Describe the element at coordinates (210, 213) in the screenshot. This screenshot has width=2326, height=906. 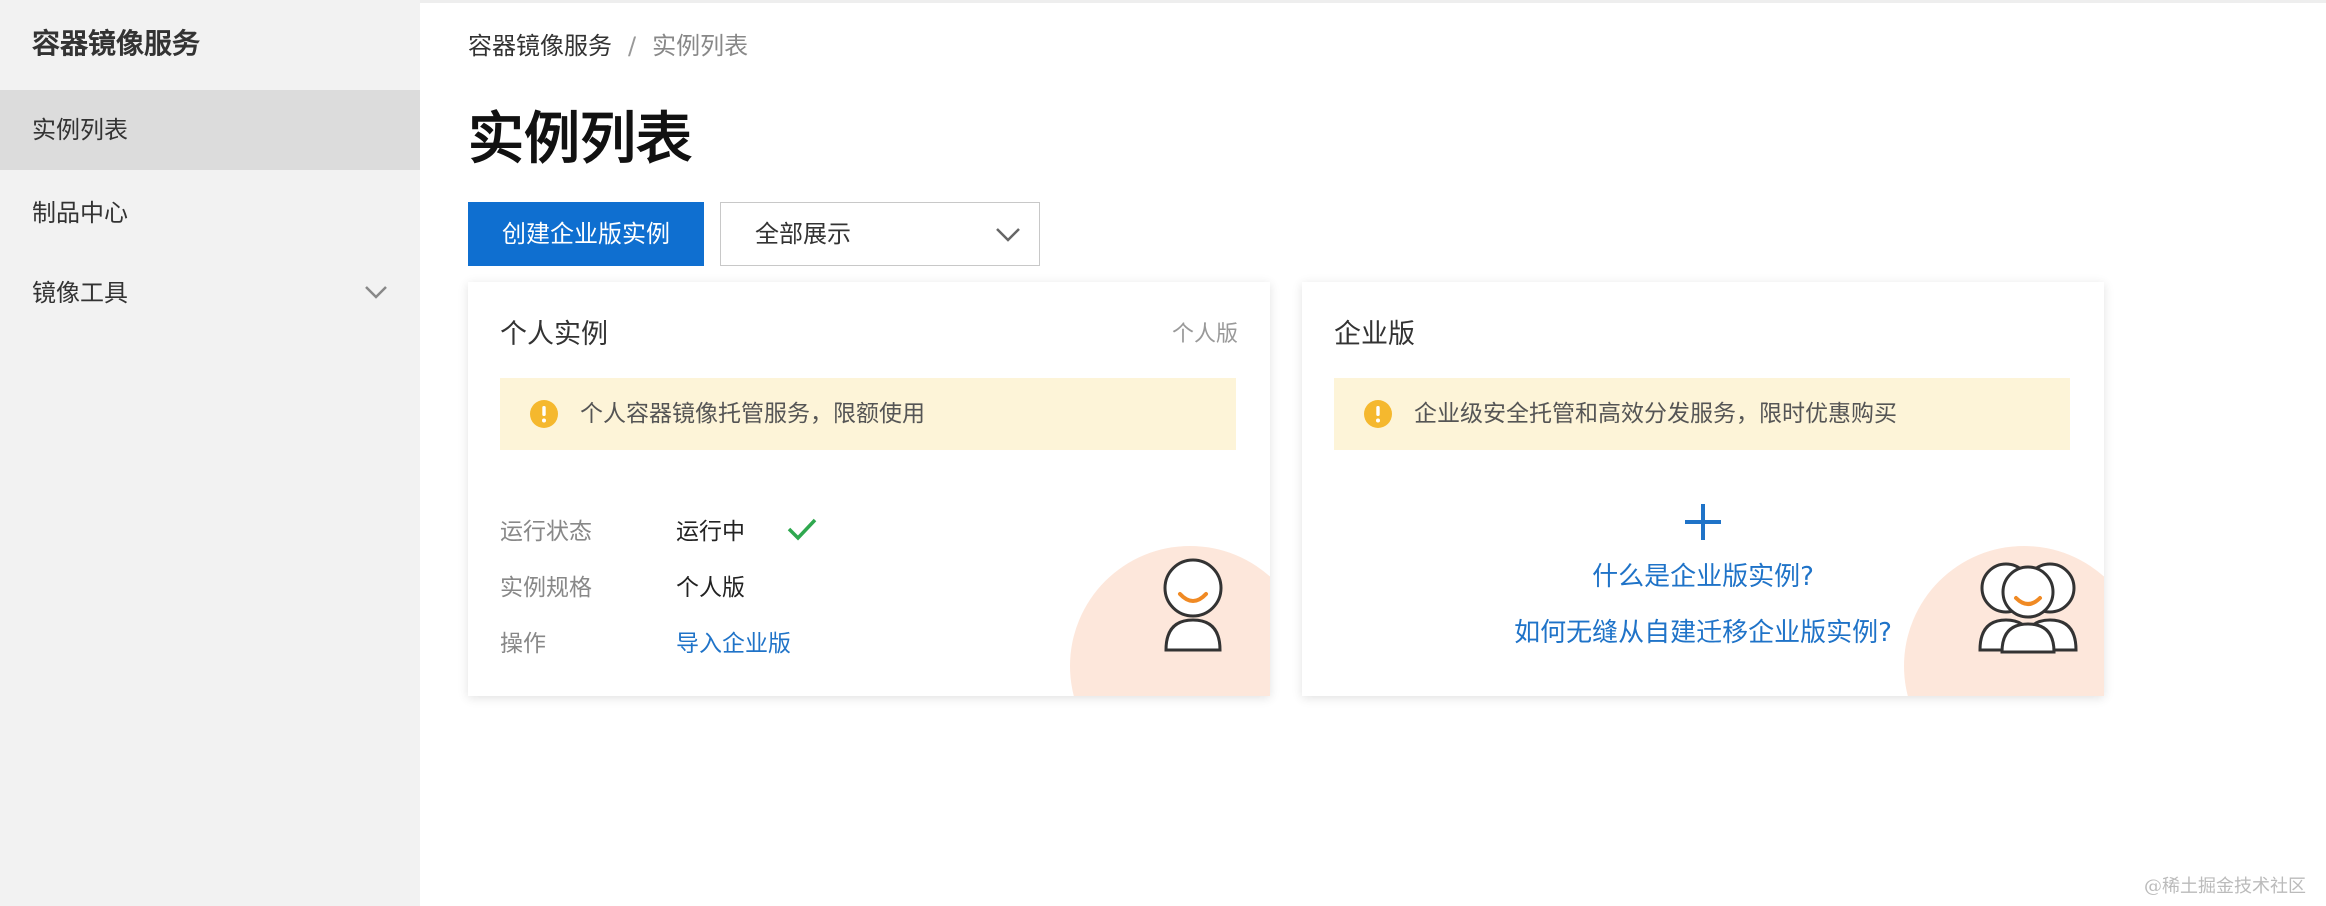
I see `sidebar-item-artifact-center: 制品中心` at that location.